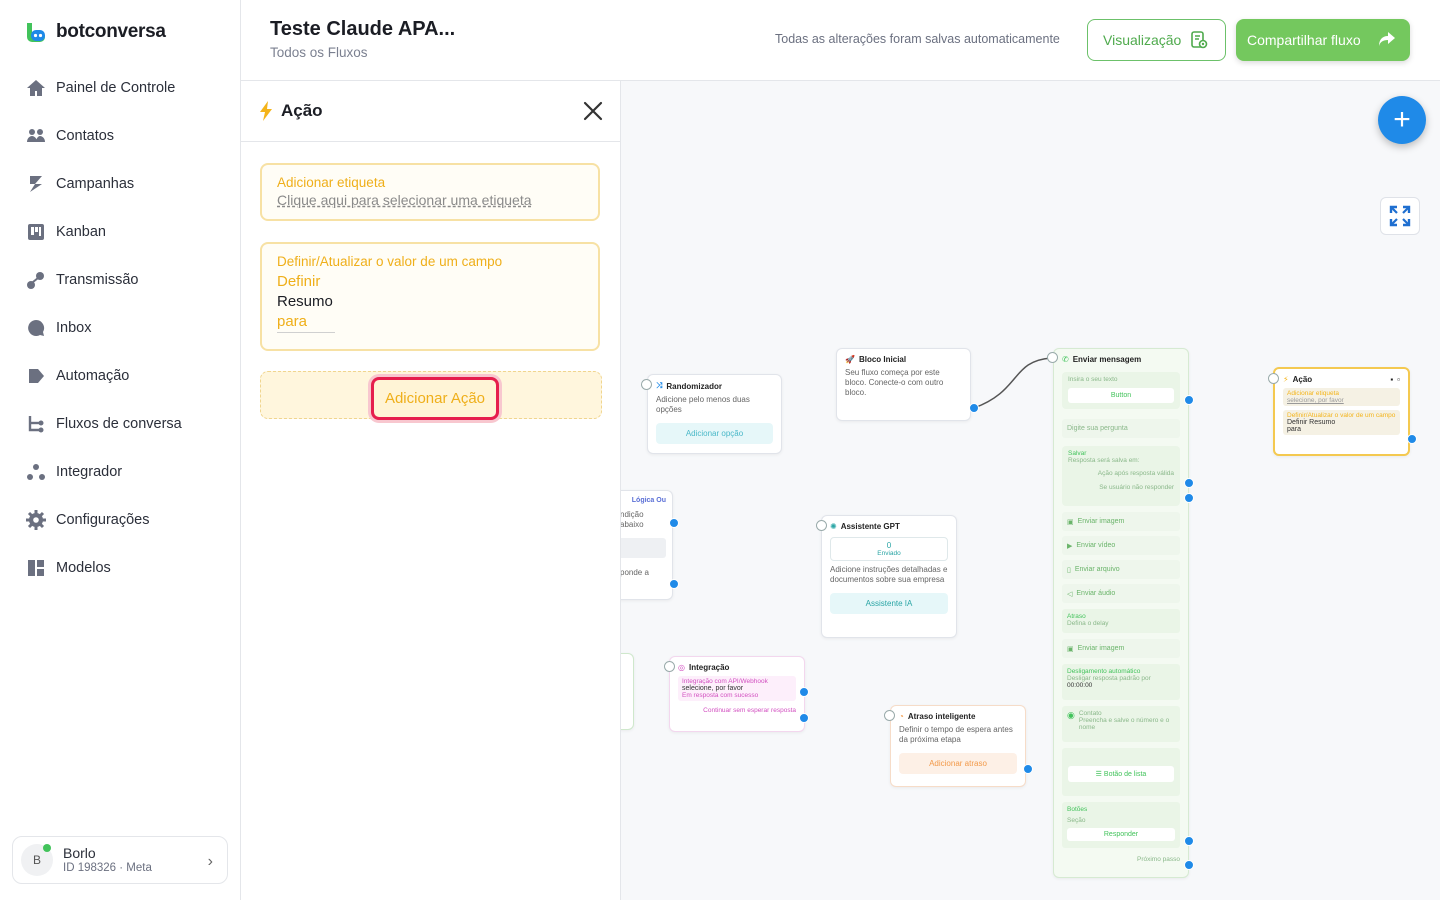 This screenshot has width=1440, height=900. What do you see at coordinates (648, 500) in the screenshot?
I see `logic-tag: Lógica Ou` at bounding box center [648, 500].